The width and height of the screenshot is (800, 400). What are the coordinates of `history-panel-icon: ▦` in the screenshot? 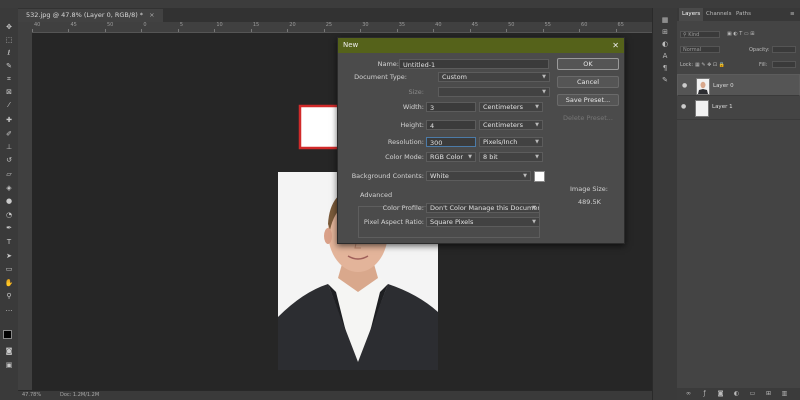 It's located at (665, 20).